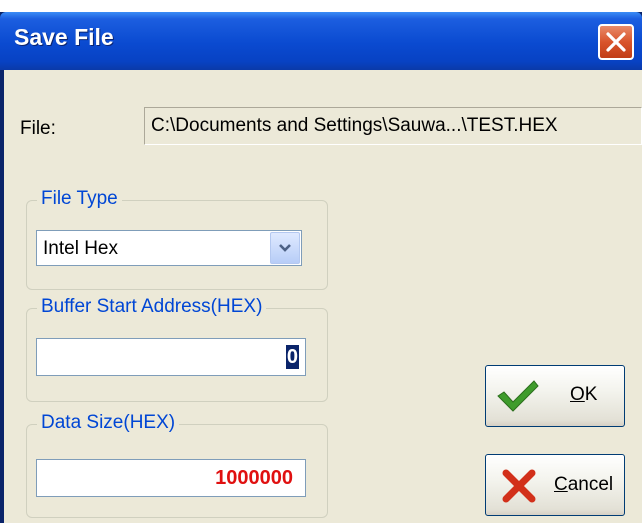 This screenshot has width=642, height=523. Describe the element at coordinates (171, 478) in the screenshot. I see `data-size-input: 1000000` at that location.